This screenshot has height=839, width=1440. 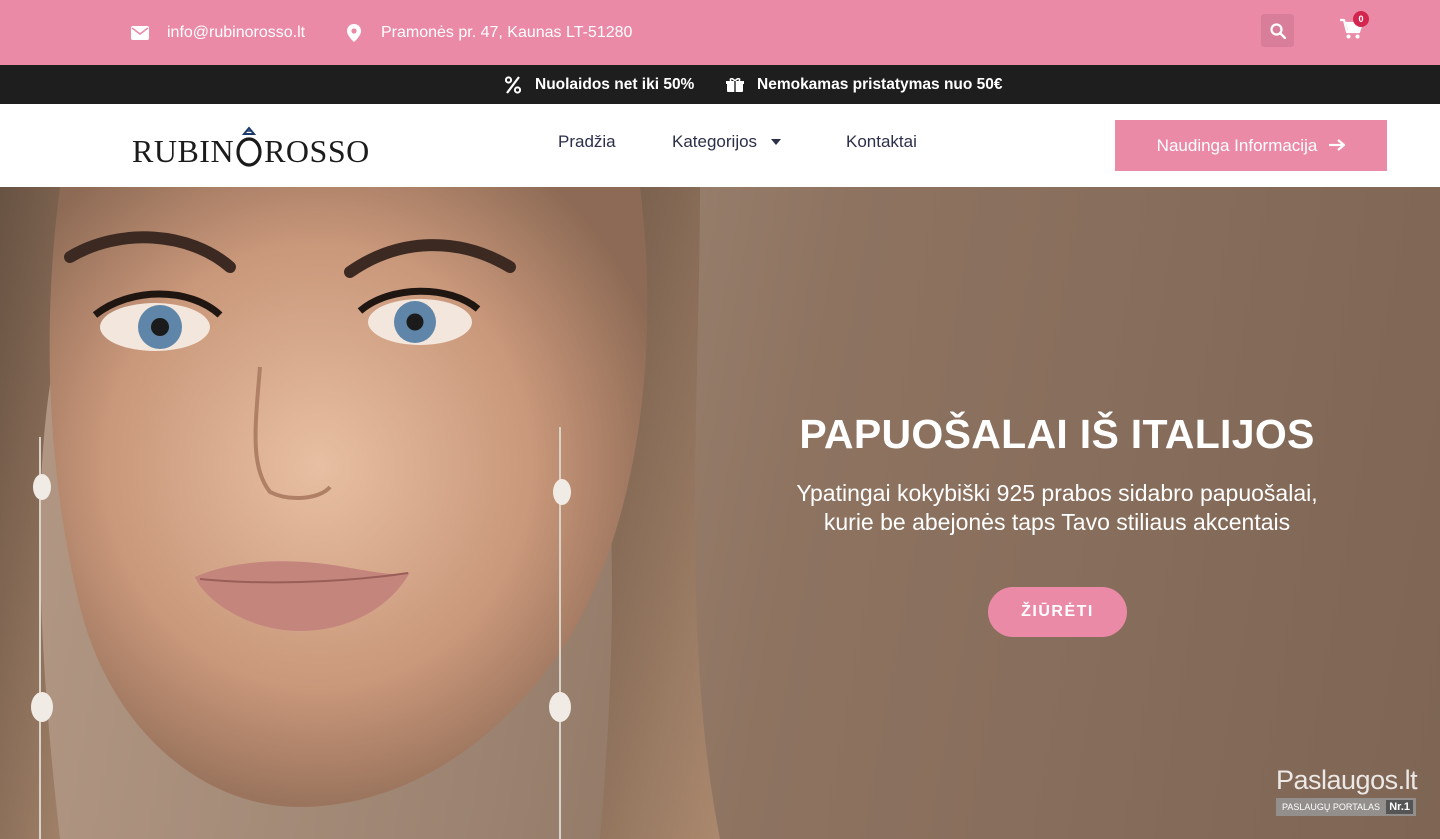 I want to click on logo: RUBIN ROSSO, so click(x=251, y=147).